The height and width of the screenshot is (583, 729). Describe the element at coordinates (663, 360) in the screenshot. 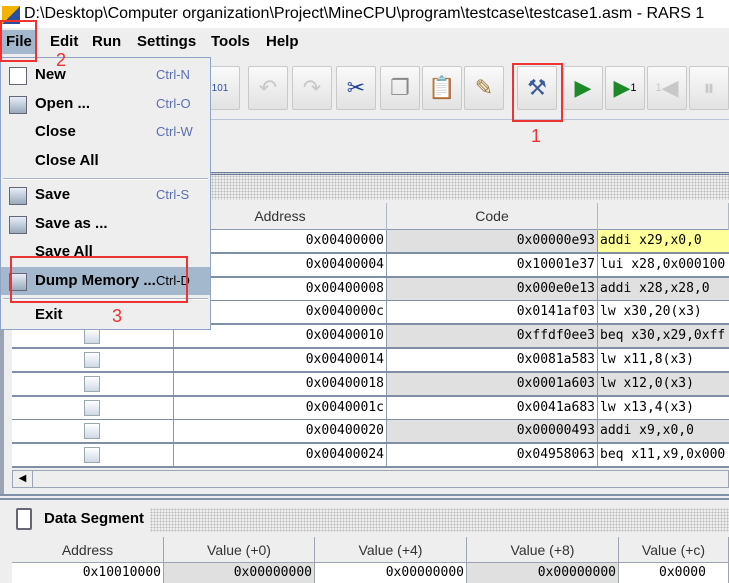

I see `basic-cell: lw x11,8(x3)` at that location.